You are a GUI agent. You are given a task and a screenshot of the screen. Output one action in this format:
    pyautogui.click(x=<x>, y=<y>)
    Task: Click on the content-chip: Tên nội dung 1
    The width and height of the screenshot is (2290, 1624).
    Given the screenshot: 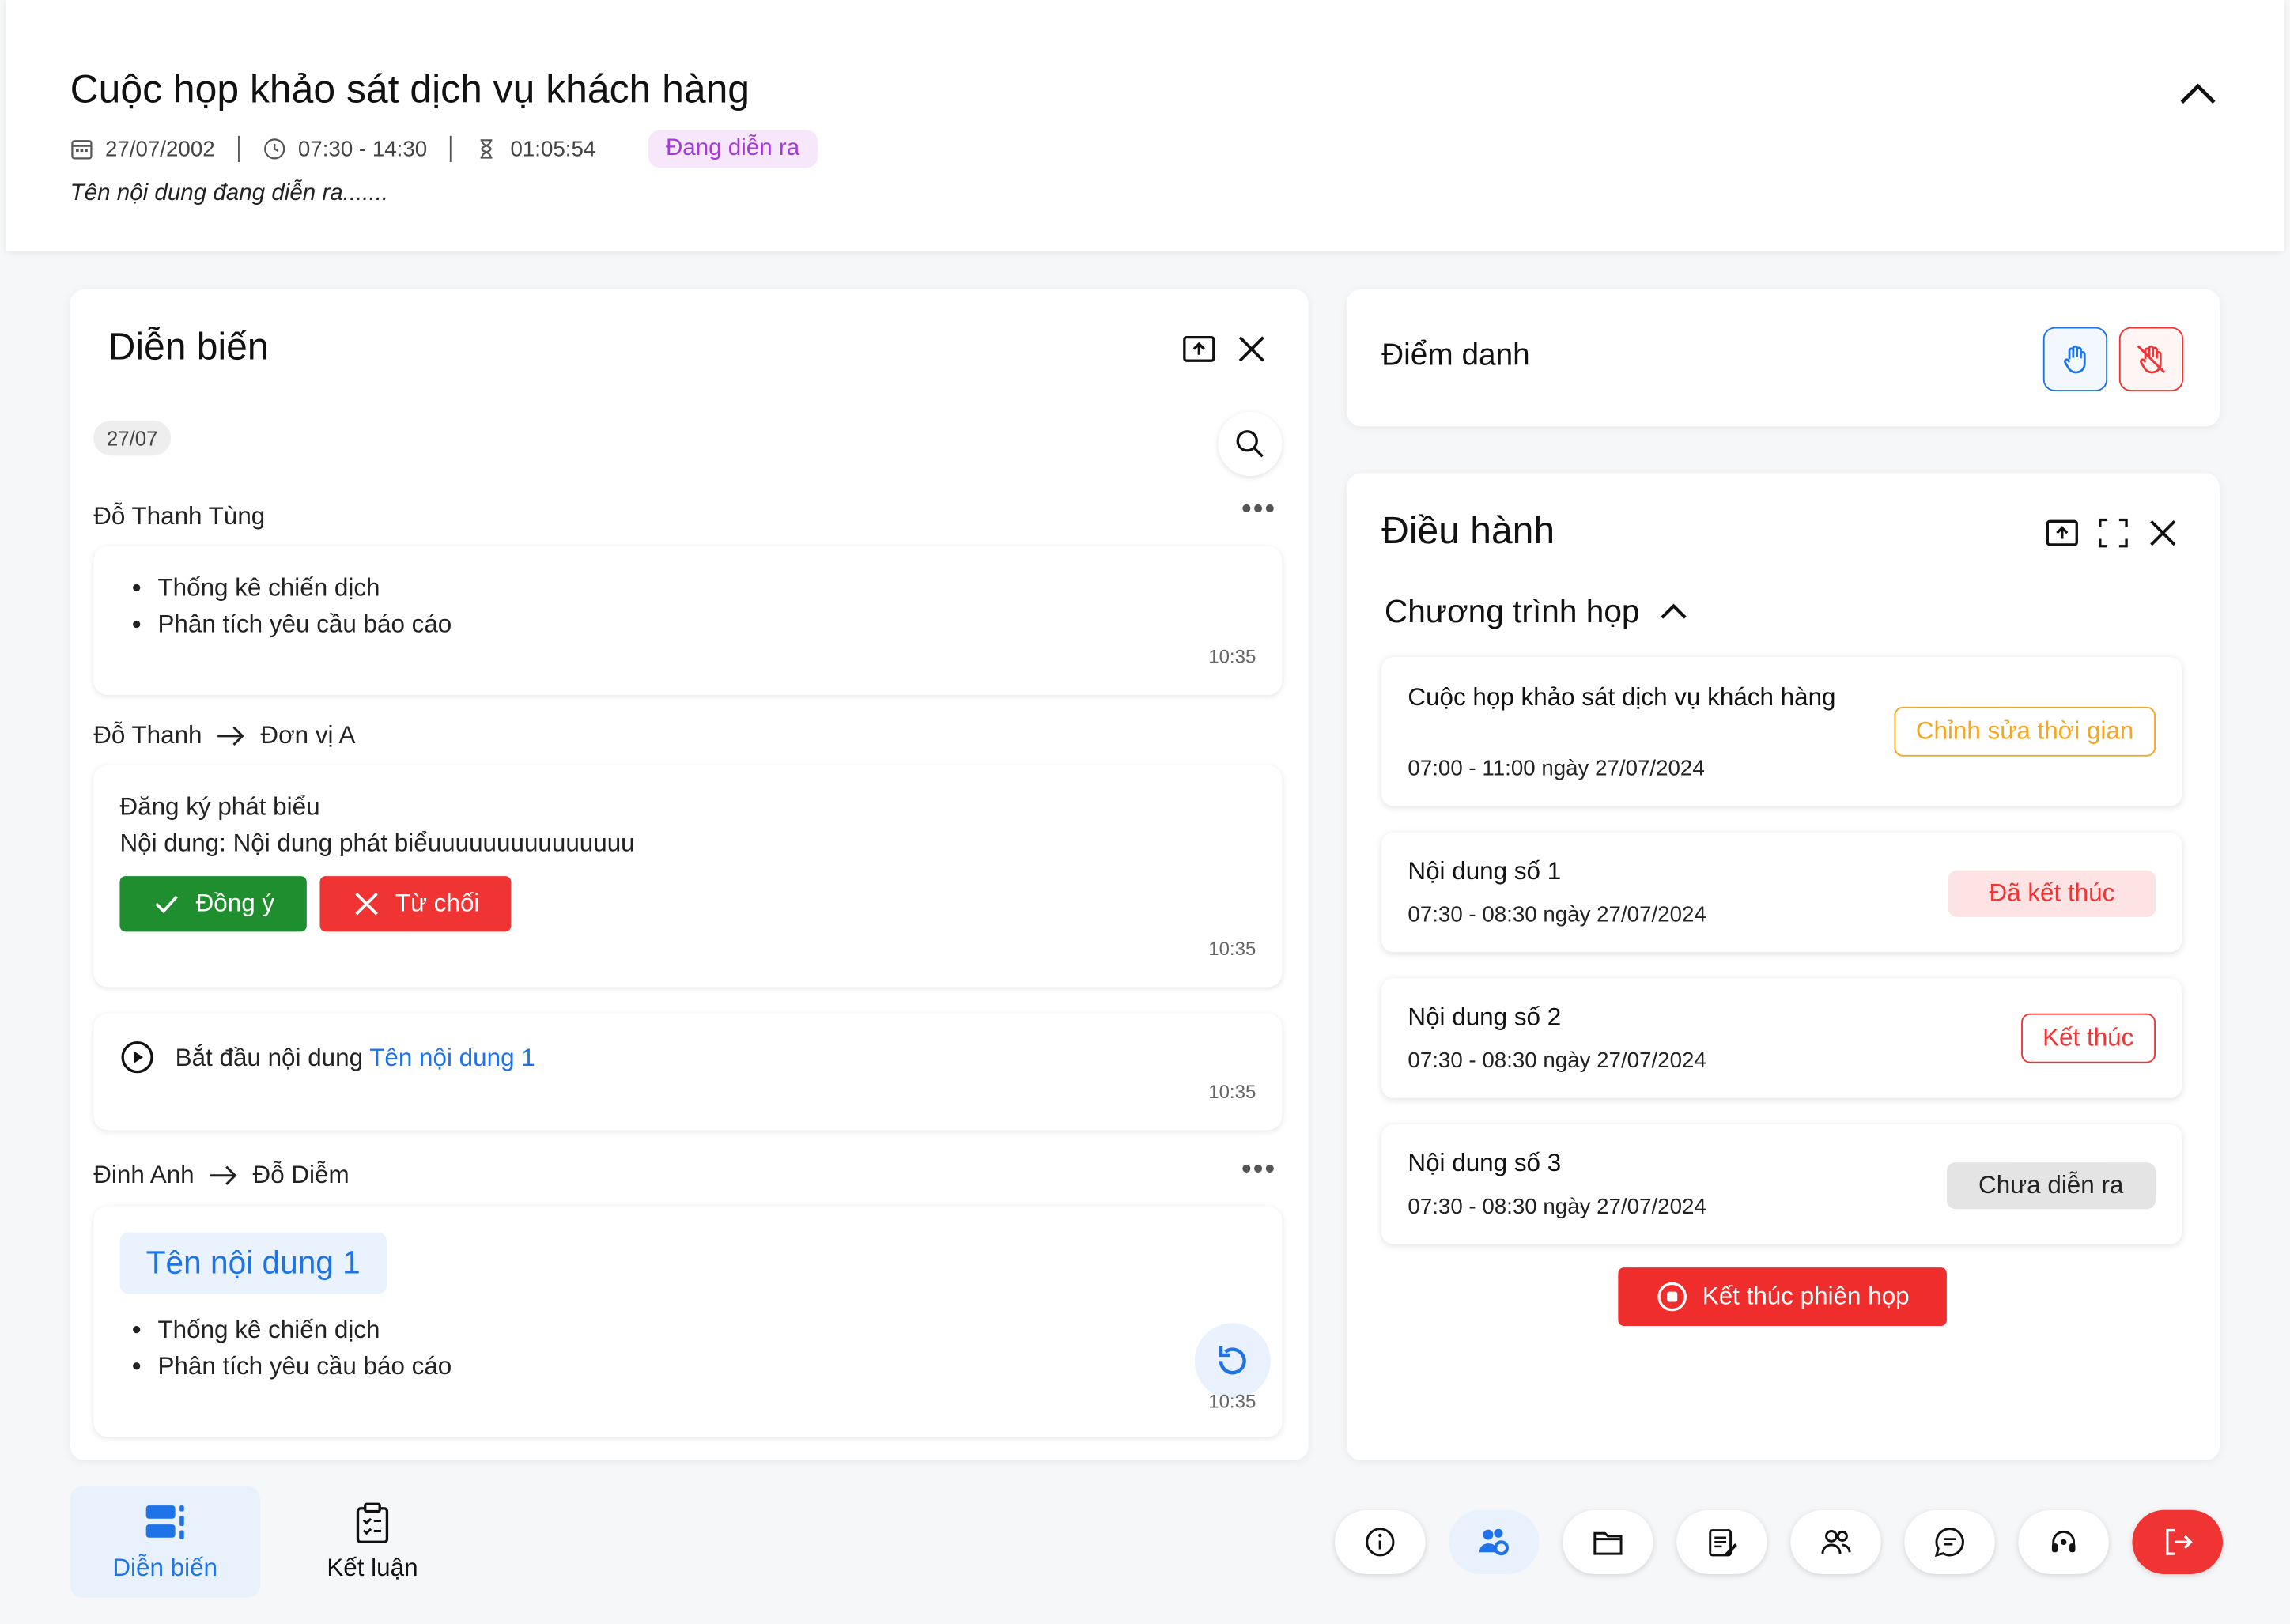 What is the action you would take?
    pyautogui.click(x=253, y=1263)
    